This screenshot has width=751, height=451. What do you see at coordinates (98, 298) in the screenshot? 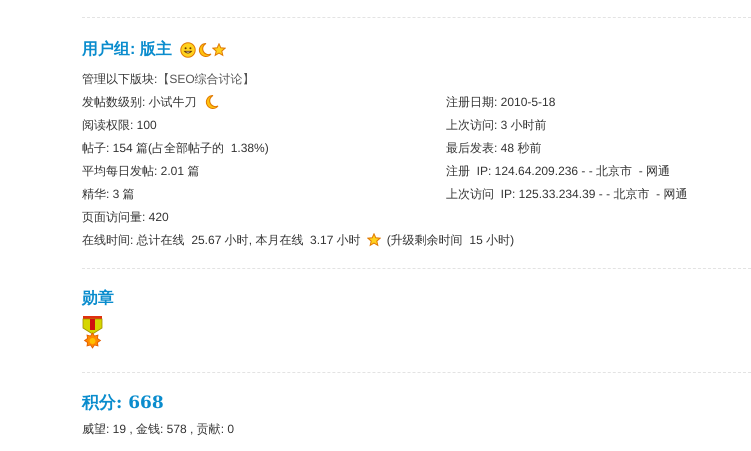
I see `medals-title: 勋章` at bounding box center [98, 298].